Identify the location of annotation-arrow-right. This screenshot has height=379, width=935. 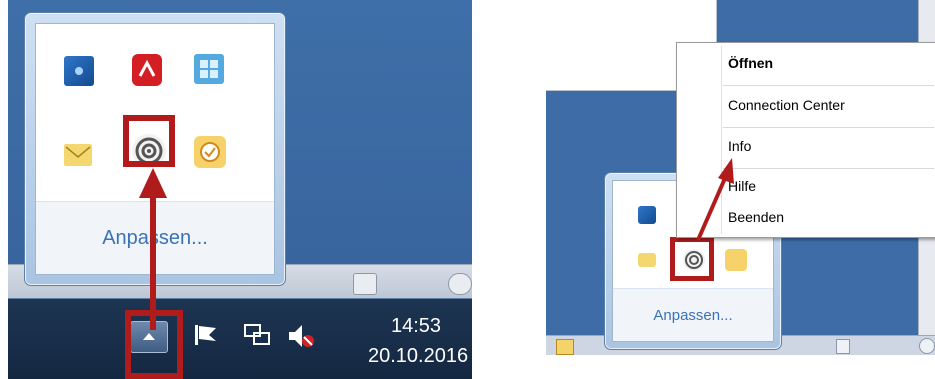
(715, 199).